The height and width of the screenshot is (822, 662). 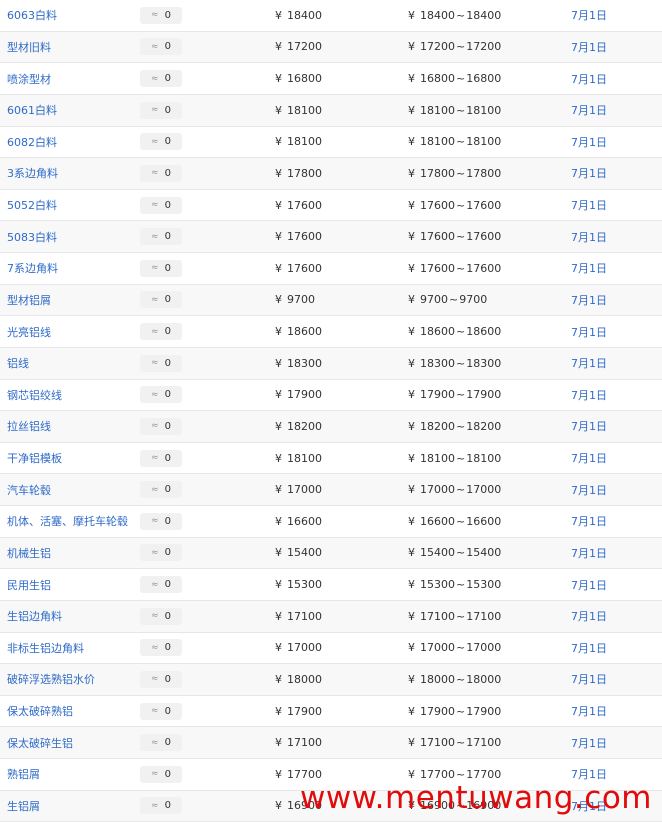 What do you see at coordinates (32, 142) in the screenshot?
I see `product-name-link: 6082白料` at bounding box center [32, 142].